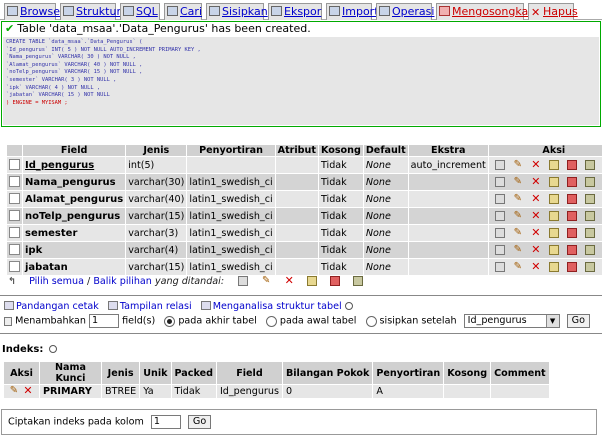  Describe the element at coordinates (74, 165) in the screenshot. I see `field-name: Id_pengurus` at that location.